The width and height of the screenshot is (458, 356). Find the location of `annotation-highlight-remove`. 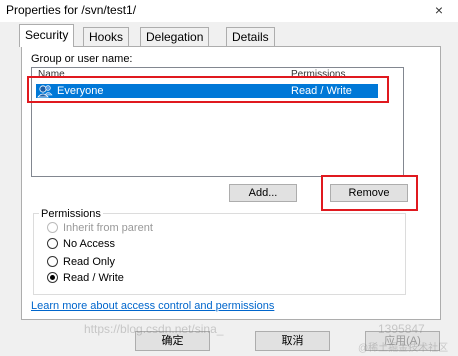

annotation-highlight-remove is located at coordinates (369, 193).